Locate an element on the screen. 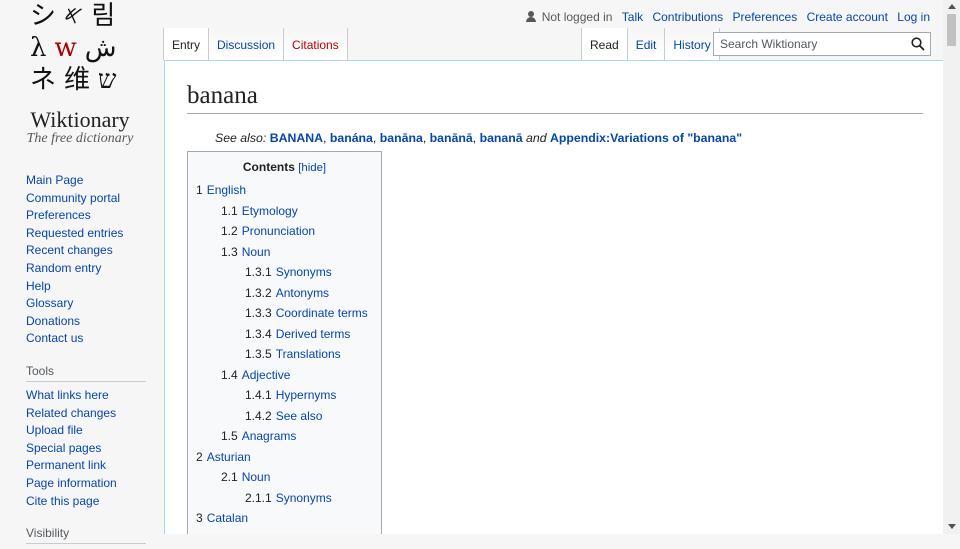 The height and width of the screenshot is (549, 960). toc-entry: 1.4.2 See also is located at coordinates (284, 416).